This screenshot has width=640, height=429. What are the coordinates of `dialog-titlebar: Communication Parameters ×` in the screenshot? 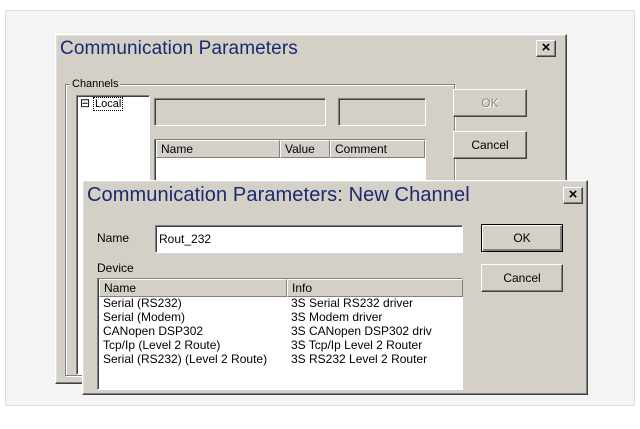 It's located at (311, 49).